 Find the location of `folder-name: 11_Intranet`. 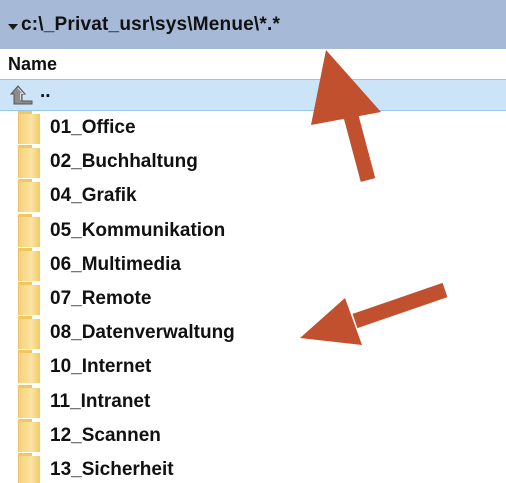

folder-name: 11_Intranet is located at coordinates (100, 401).